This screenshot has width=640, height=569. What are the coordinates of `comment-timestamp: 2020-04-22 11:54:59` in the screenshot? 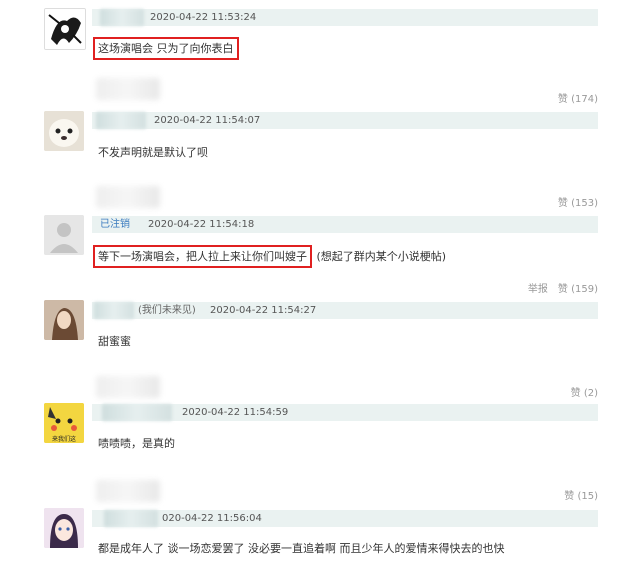 It's located at (235, 412).